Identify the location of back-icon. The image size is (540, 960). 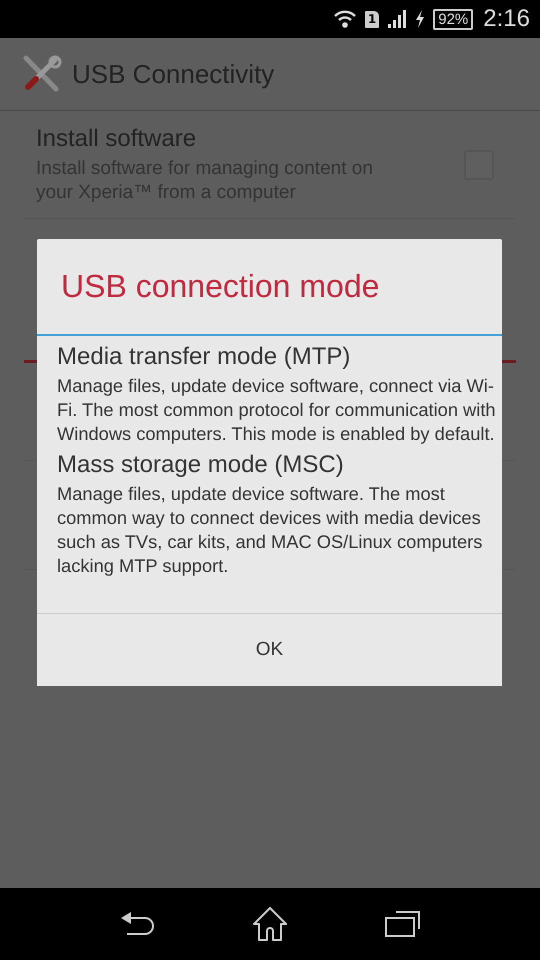
(136, 924).